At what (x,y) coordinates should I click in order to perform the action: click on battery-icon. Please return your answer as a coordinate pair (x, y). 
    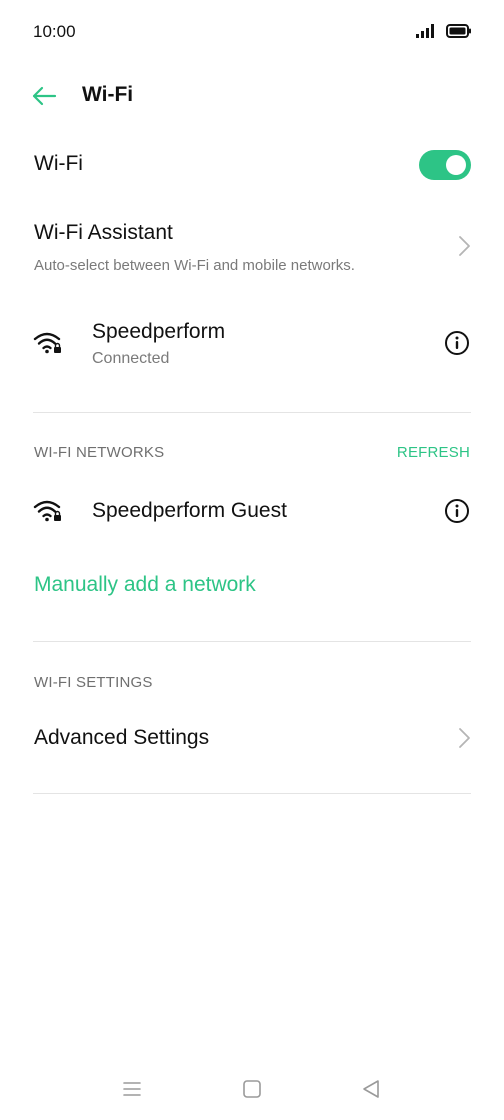
    Looking at the image, I should click on (458, 31).